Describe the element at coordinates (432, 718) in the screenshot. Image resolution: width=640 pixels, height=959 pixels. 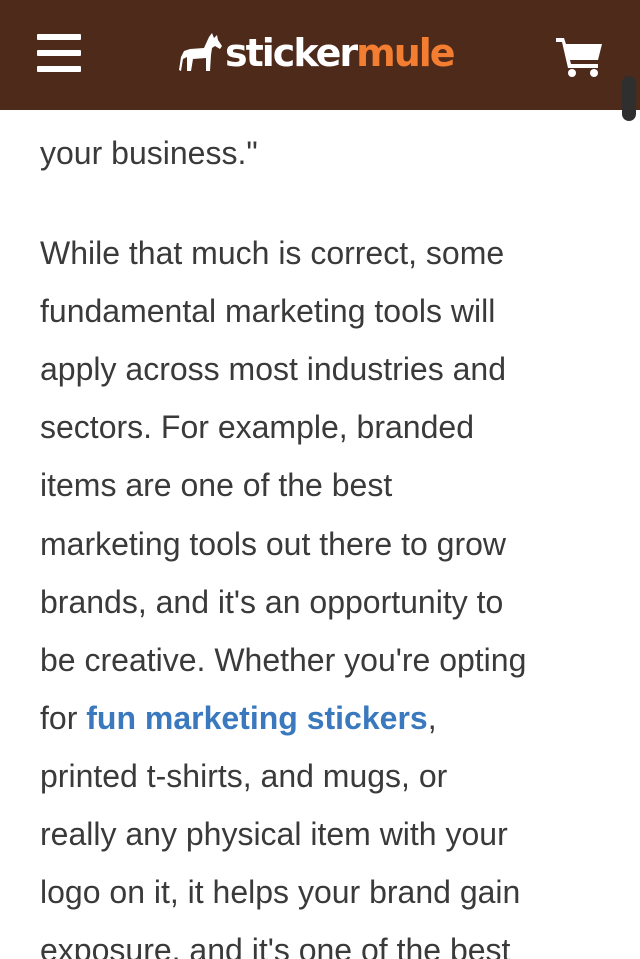
I see `link-suffix-text: ,` at that location.